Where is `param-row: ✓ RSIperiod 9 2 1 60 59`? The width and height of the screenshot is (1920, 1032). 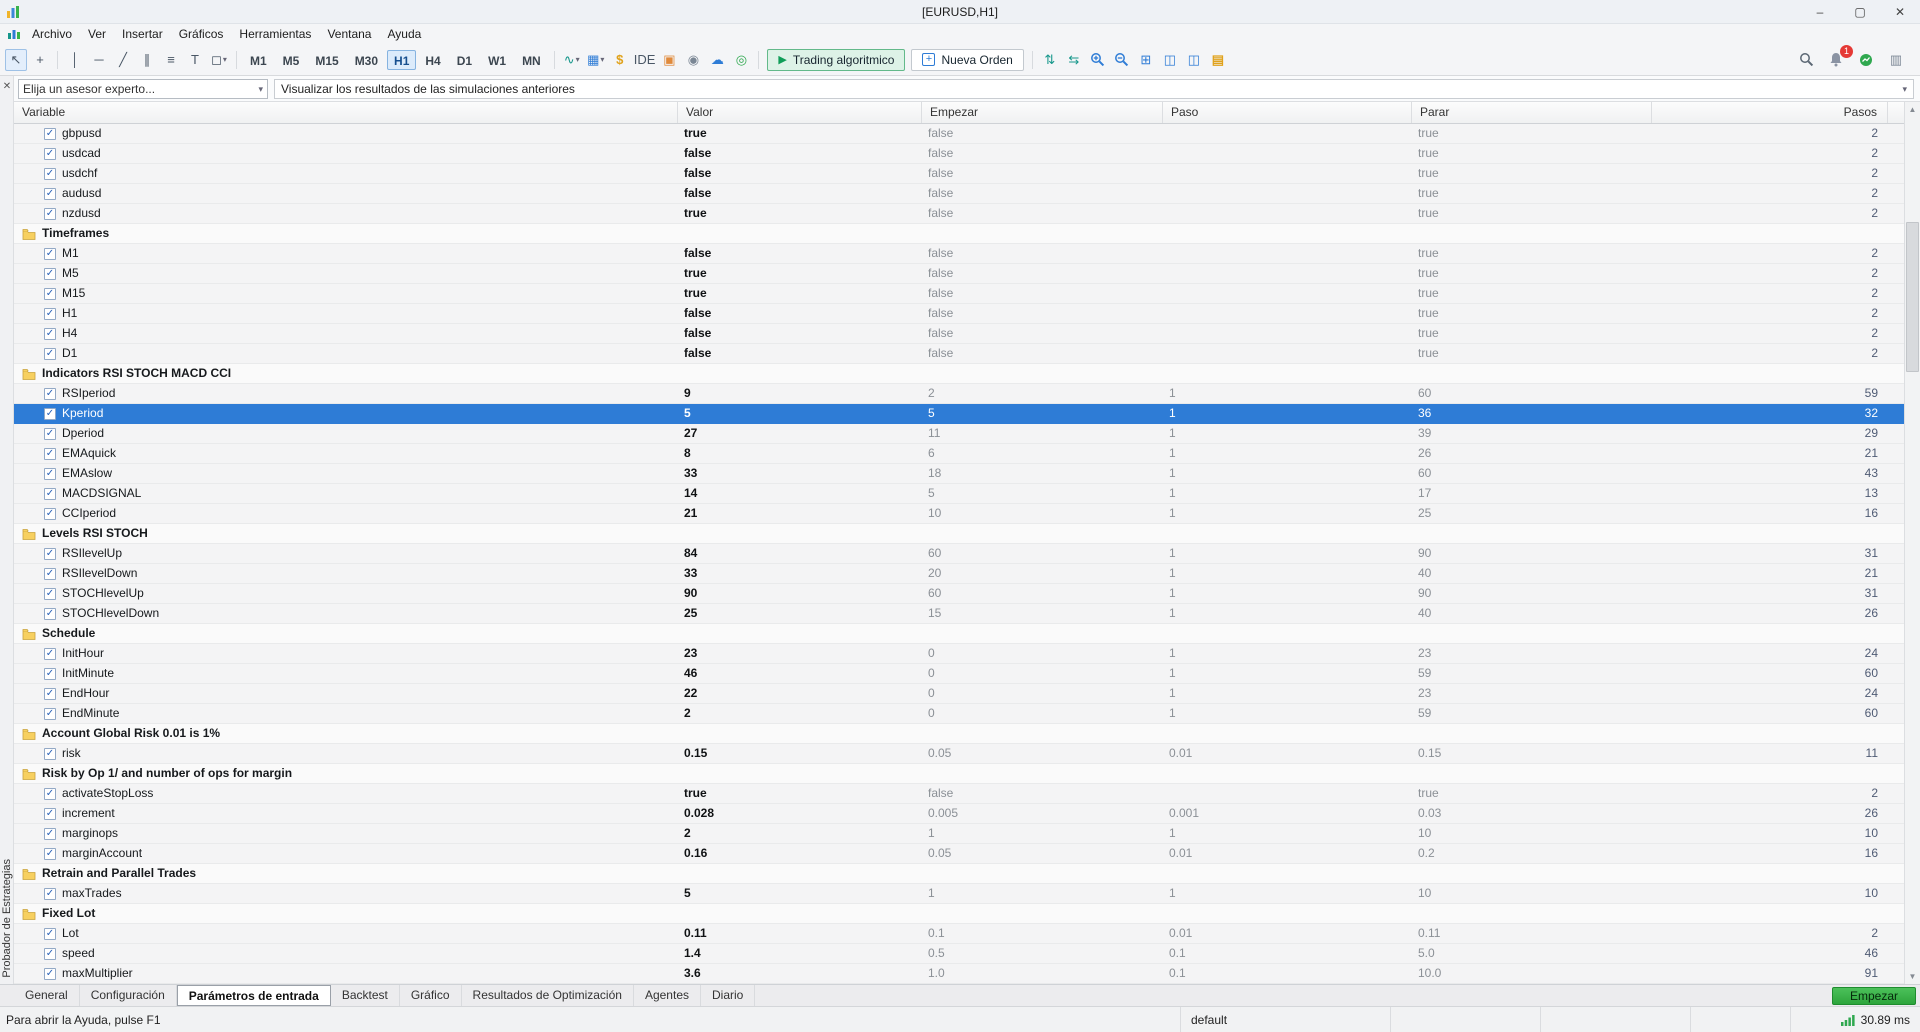
param-row: ✓ RSIperiod 9 2 1 60 59 is located at coordinates (967, 394).